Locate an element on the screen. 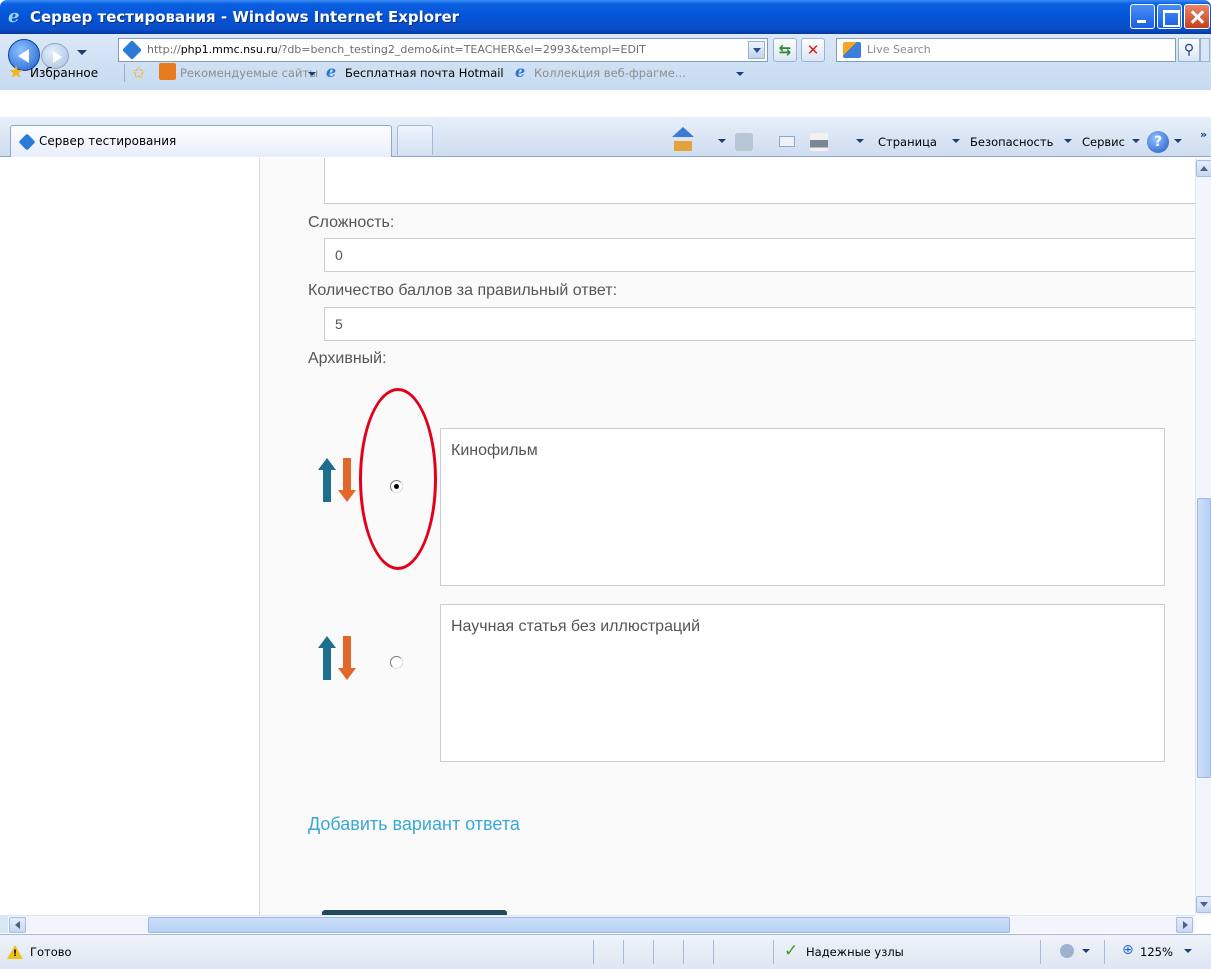 Image resolution: width=1211 pixels, height=969 pixels. tools-menu: Сервис is located at coordinates (1103, 142).